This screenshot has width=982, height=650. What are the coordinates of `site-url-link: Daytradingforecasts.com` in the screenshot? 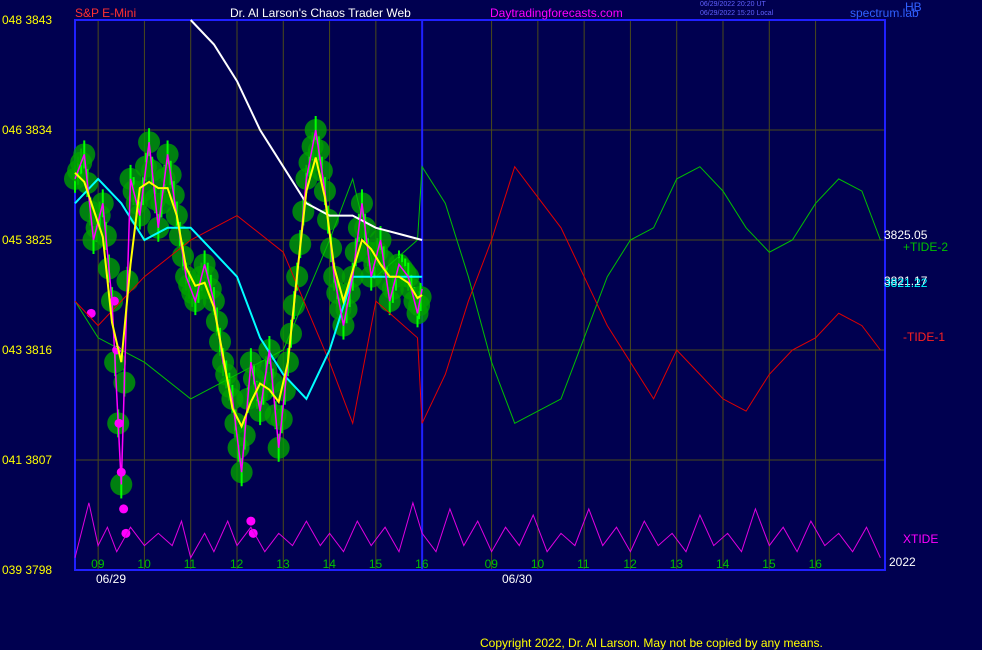 It's located at (556, 13).